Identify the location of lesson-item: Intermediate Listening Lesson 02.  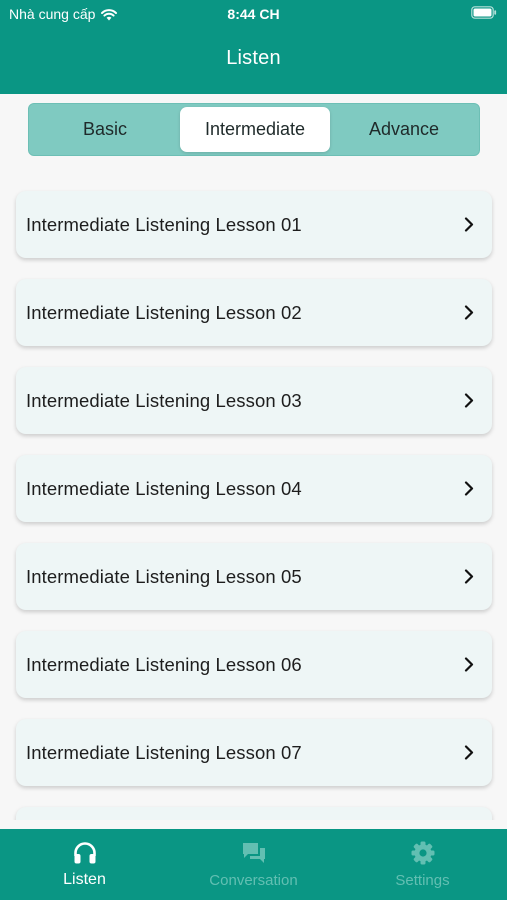
(254, 312).